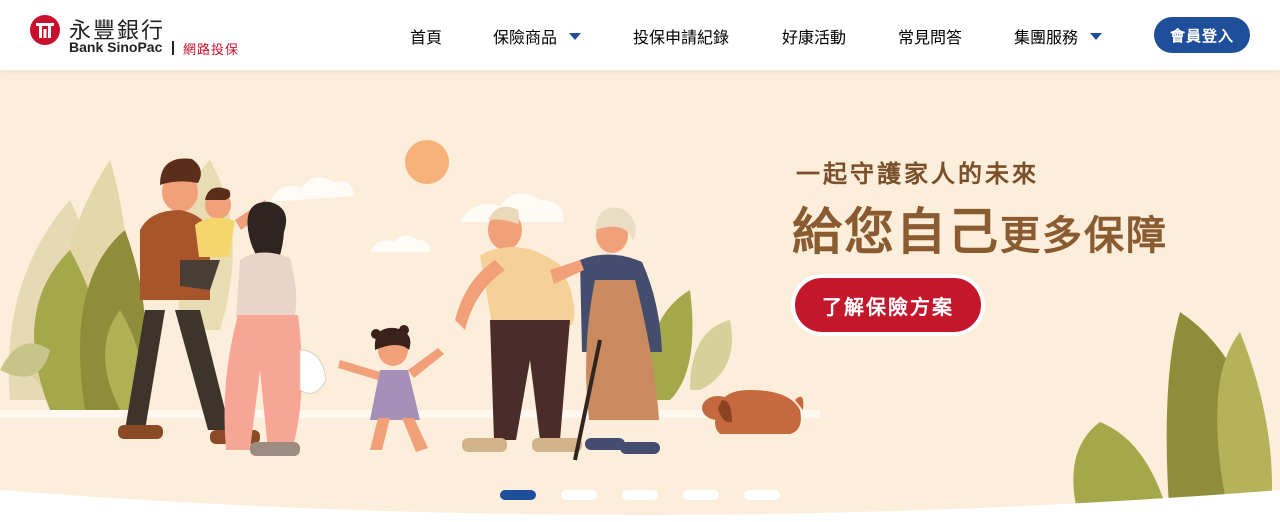 The width and height of the screenshot is (1280, 522). What do you see at coordinates (173, 48) in the screenshot?
I see `logo-divider` at bounding box center [173, 48].